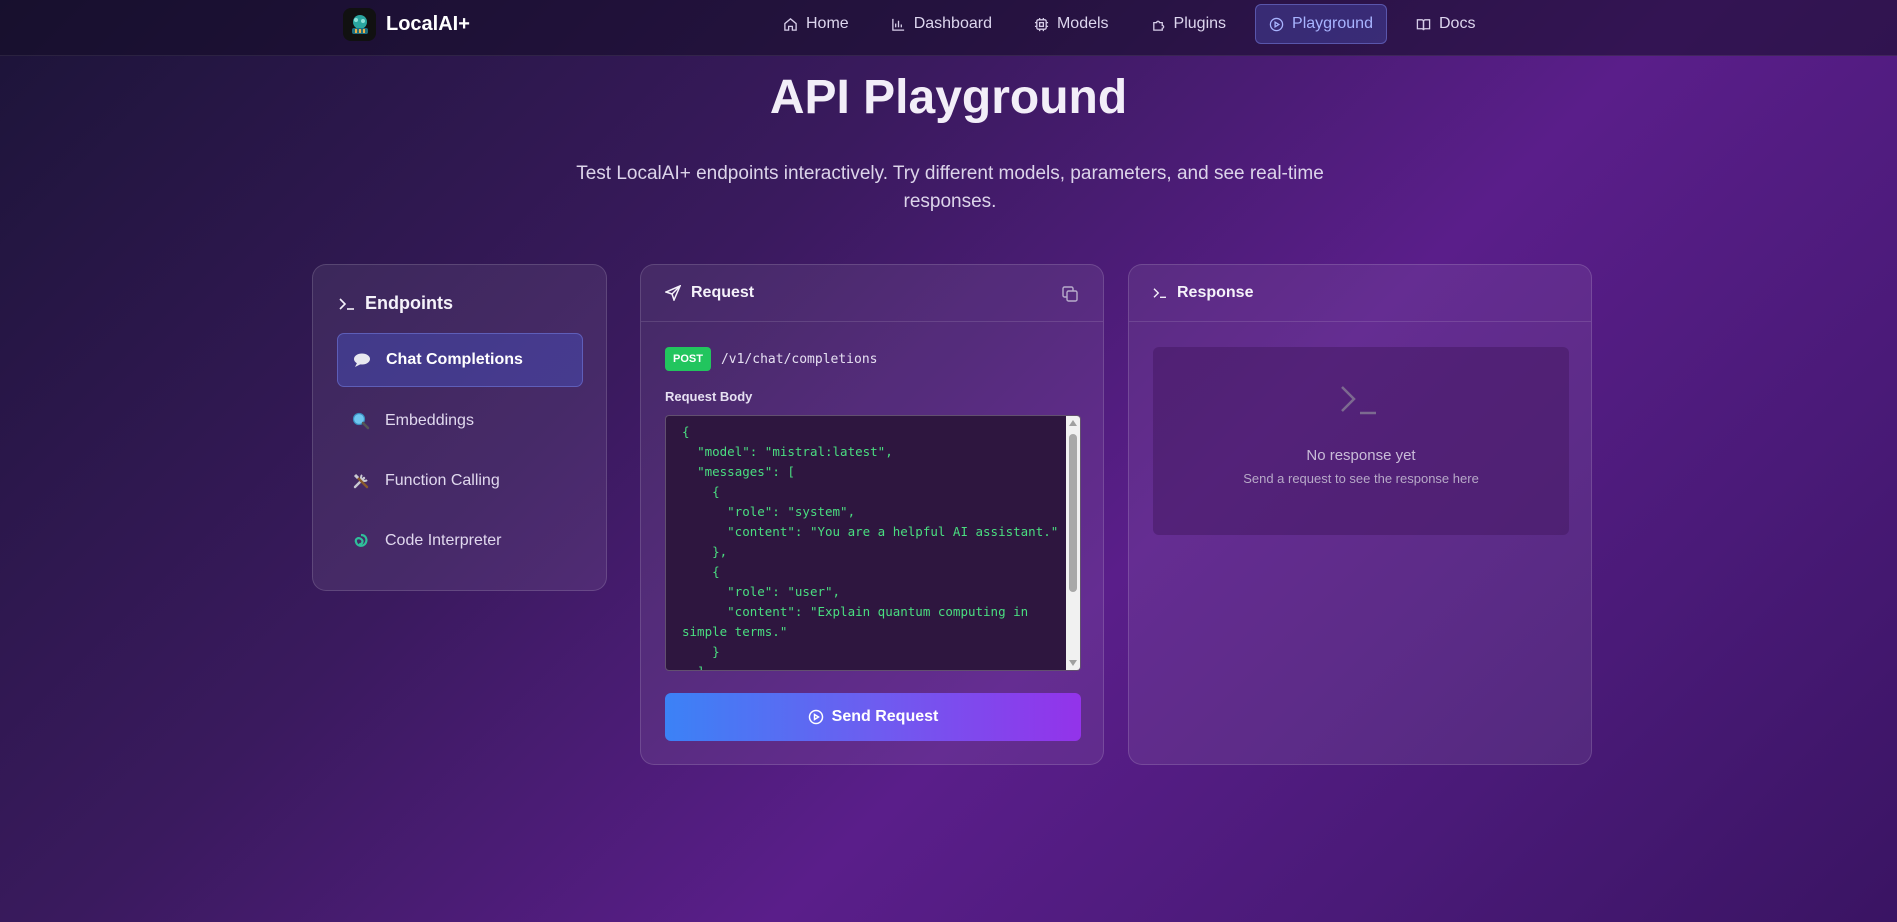 This screenshot has width=1897, height=922. Describe the element at coordinates (442, 480) in the screenshot. I see `endpoint-item-label: Function Calling` at that location.